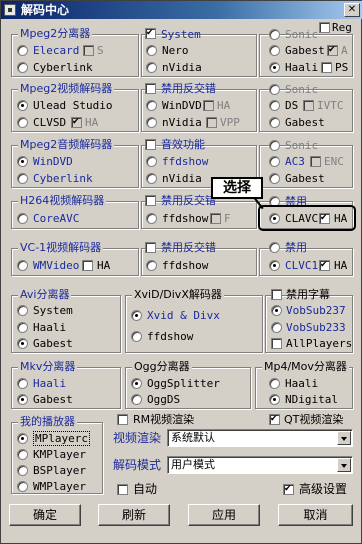  Describe the element at coordinates (274, 105) in the screenshot. I see `radio-ds` at that location.